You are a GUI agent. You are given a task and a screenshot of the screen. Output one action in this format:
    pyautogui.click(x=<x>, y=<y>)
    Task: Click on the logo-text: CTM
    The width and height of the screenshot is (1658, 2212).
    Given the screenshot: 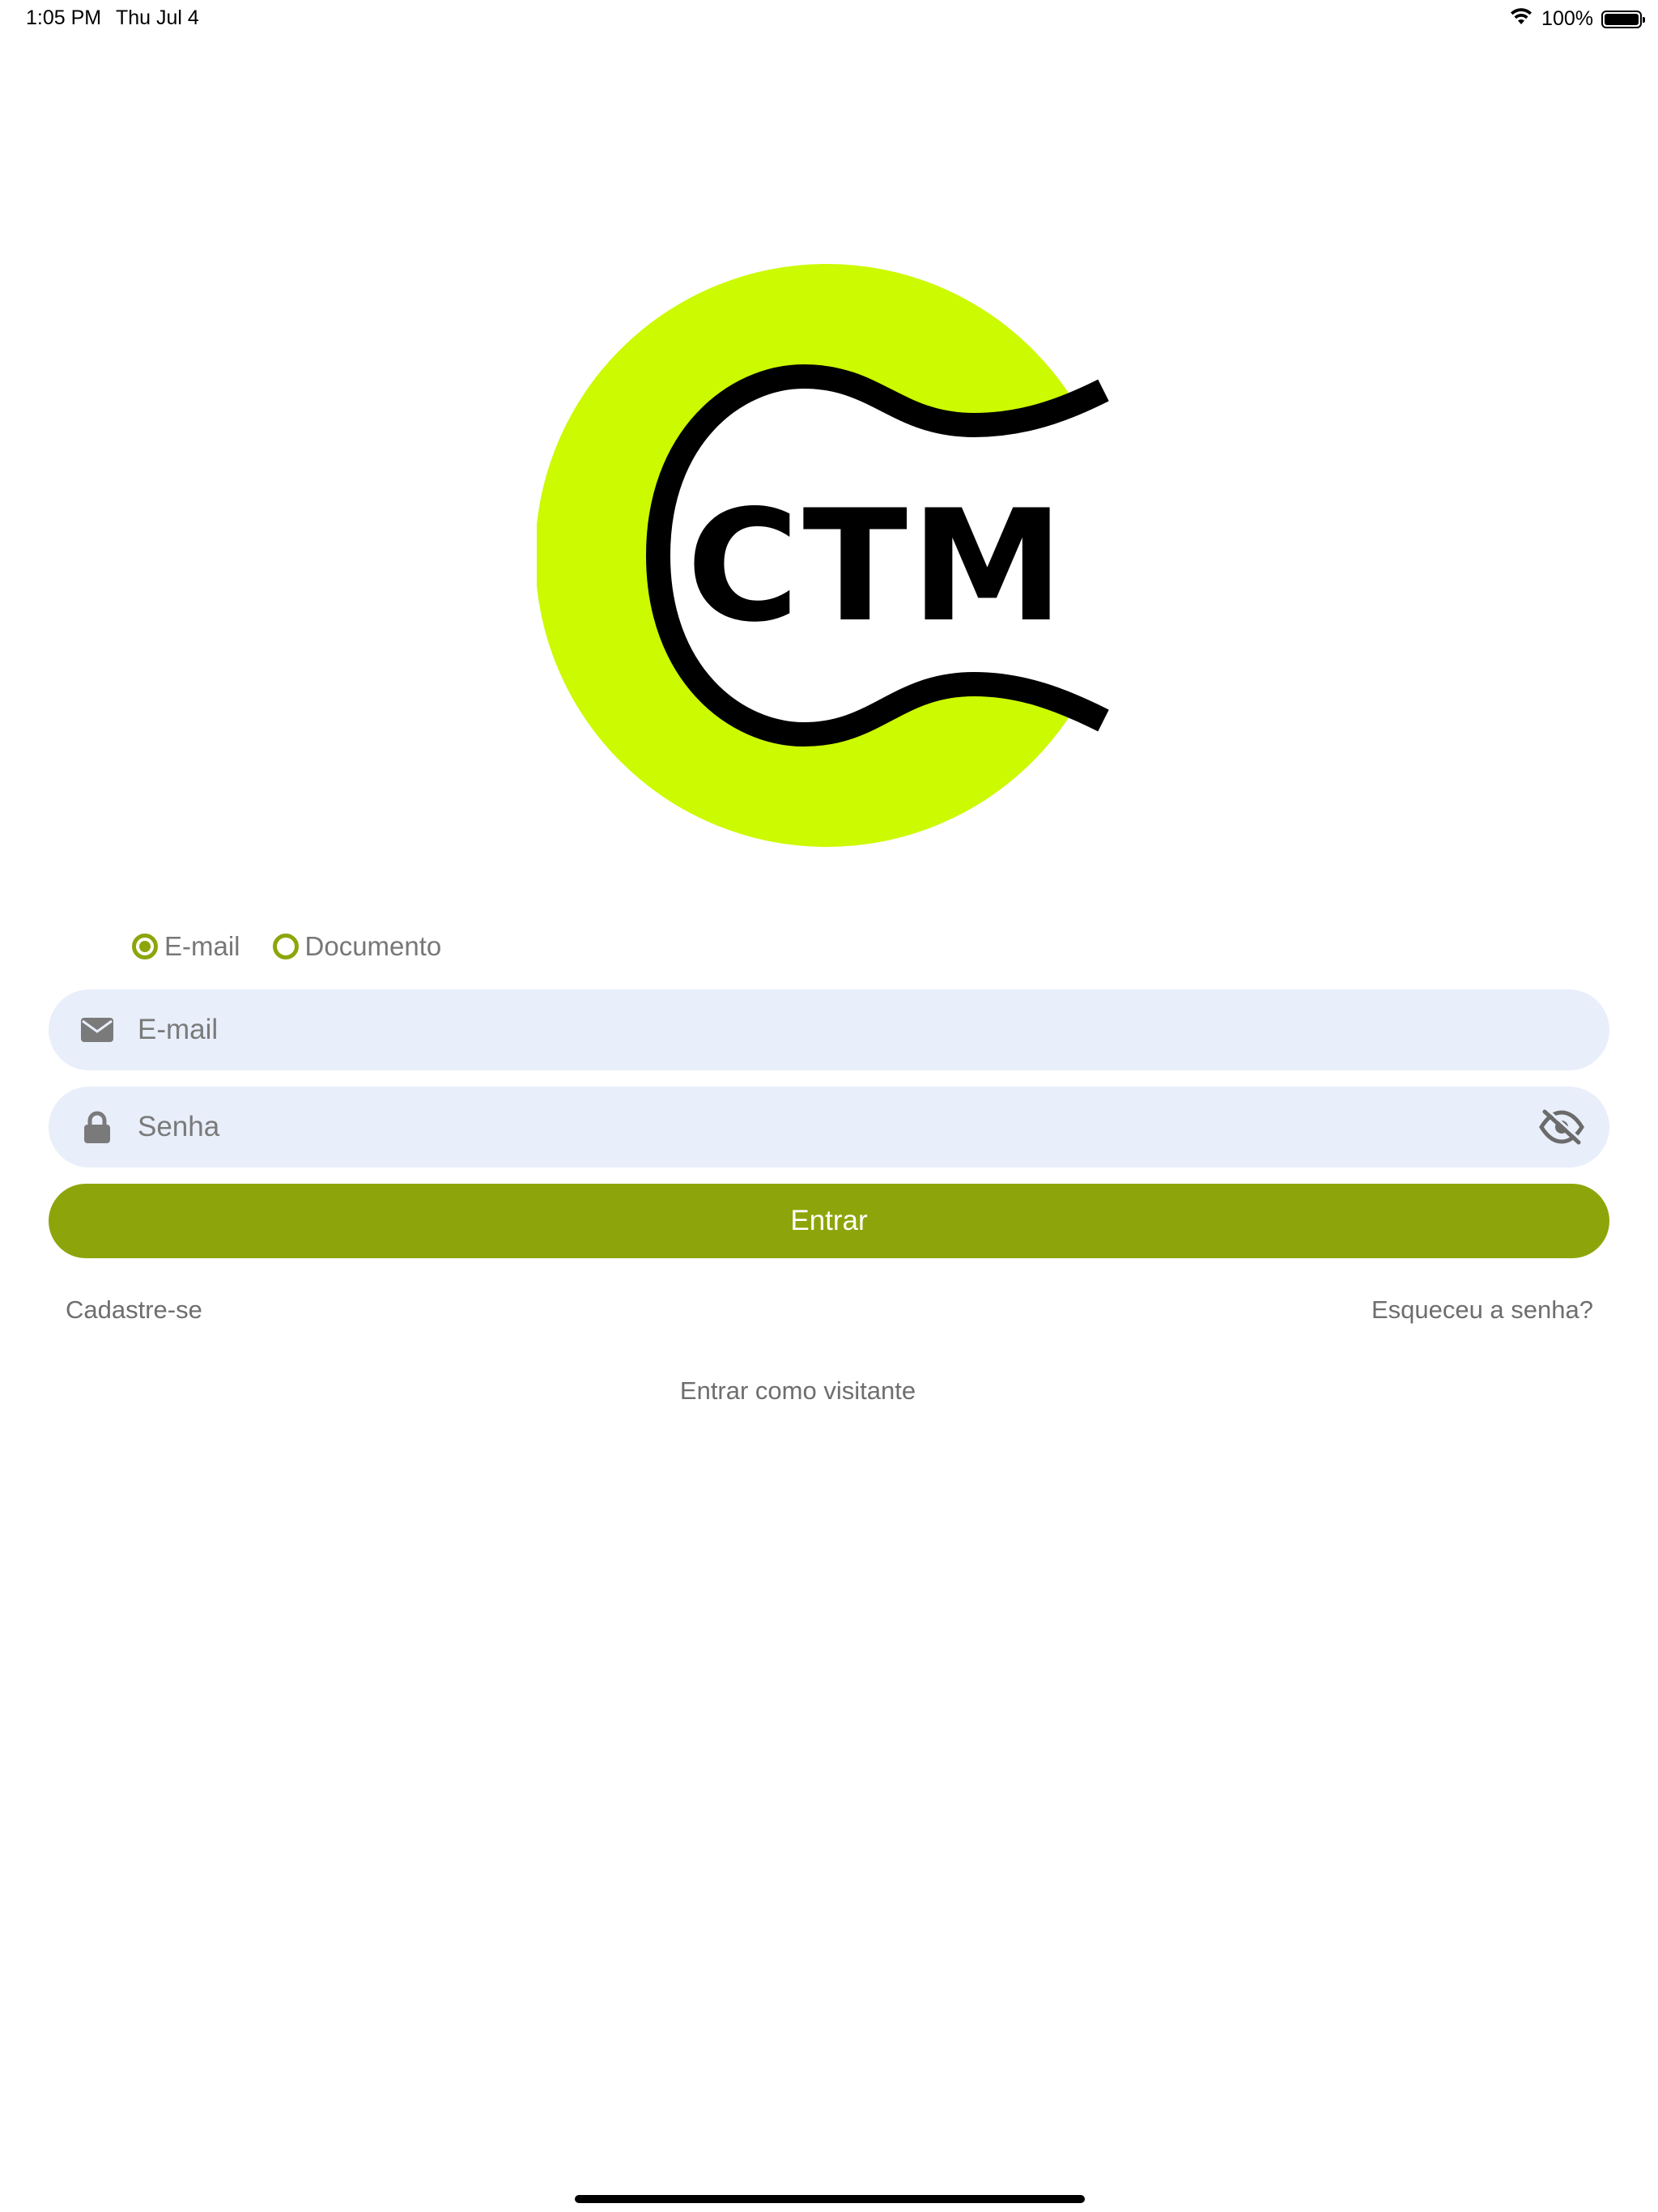 What is the action you would take?
    pyautogui.click(x=877, y=566)
    